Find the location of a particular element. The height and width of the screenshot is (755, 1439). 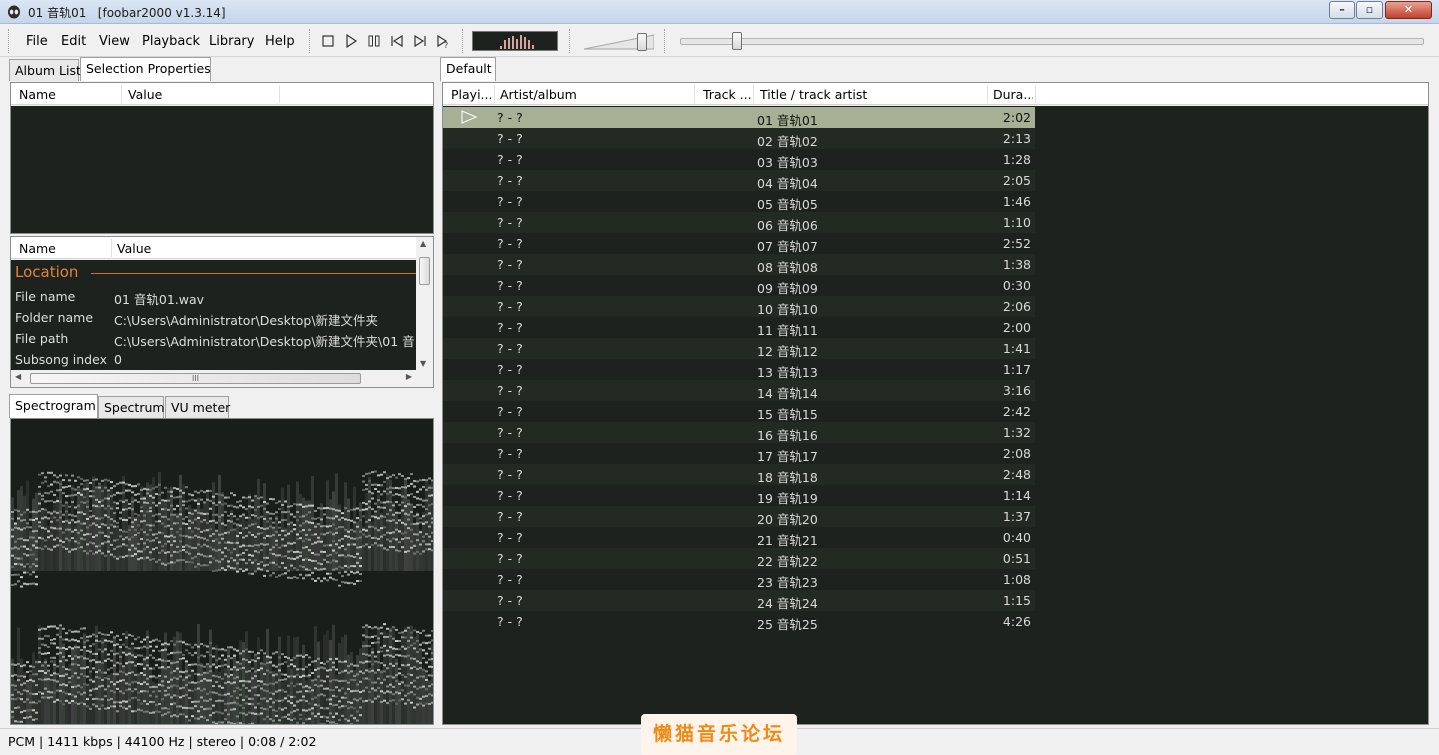

playlist-row: ? - ? 01 音轨01 2:02 is located at coordinates (739, 117).